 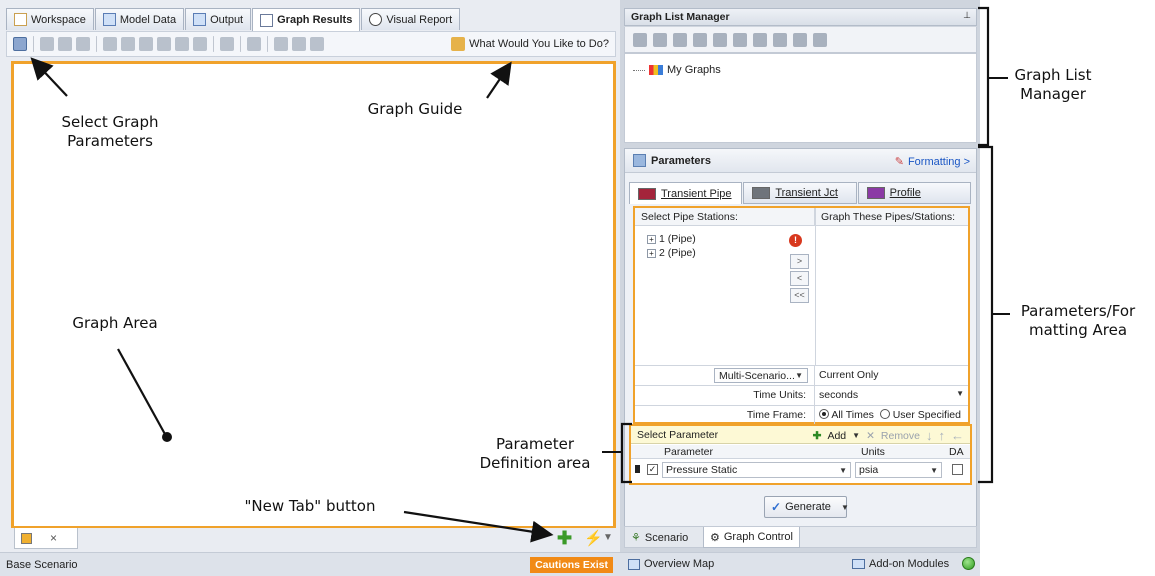 I want to click on annotation-line: Manager, so click(x=1053, y=94).